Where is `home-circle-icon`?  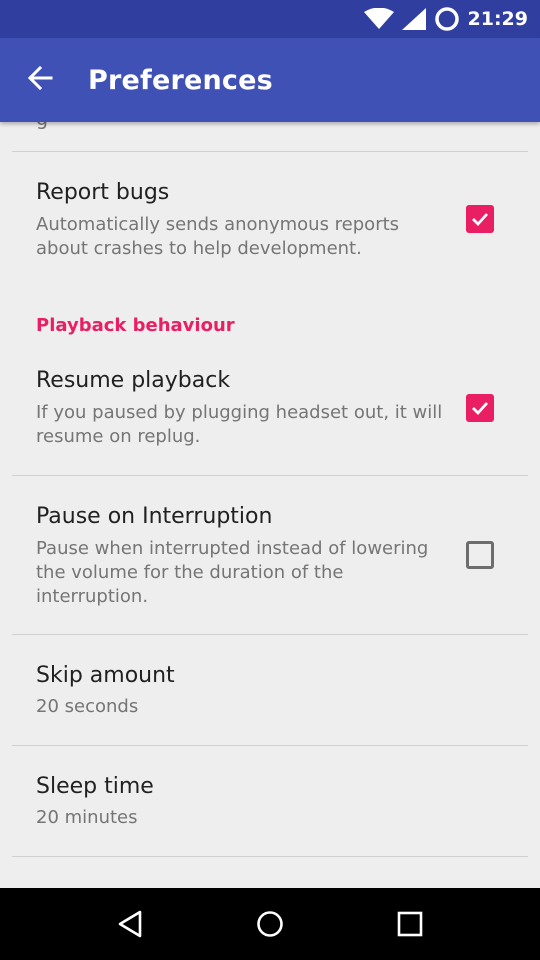
home-circle-icon is located at coordinates (270, 924).